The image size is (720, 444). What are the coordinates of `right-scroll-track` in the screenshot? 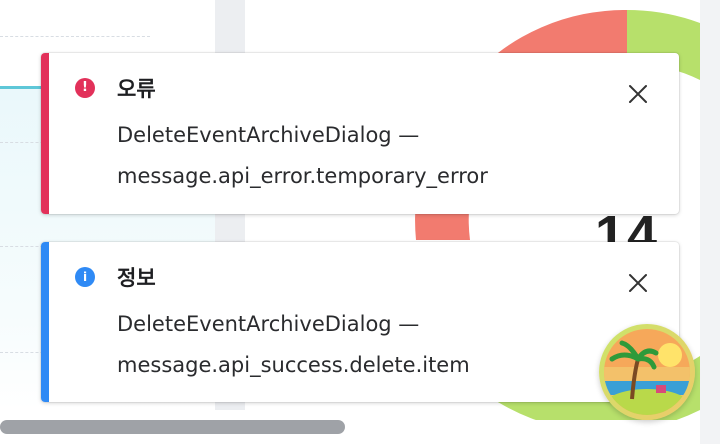 It's located at (710, 222).